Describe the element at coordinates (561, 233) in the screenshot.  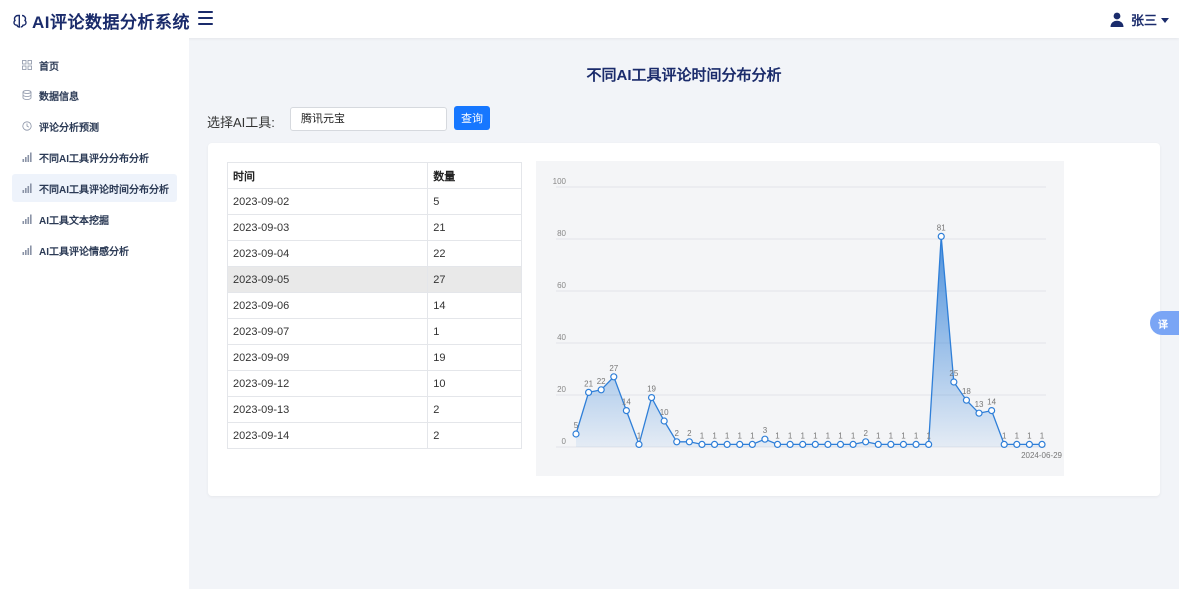
I see `y-tick-label: 80` at that location.